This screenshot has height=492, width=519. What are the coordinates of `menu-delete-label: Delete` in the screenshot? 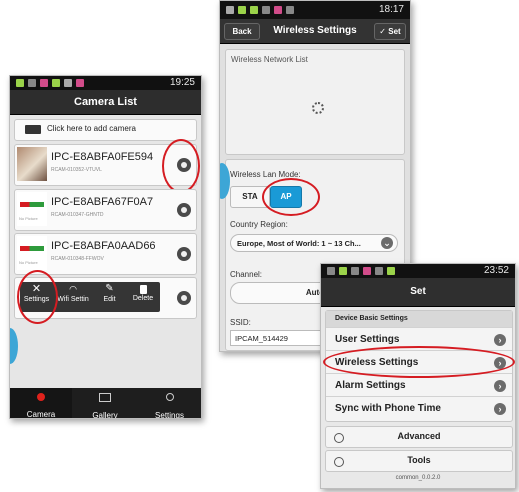 It's located at (143, 298).